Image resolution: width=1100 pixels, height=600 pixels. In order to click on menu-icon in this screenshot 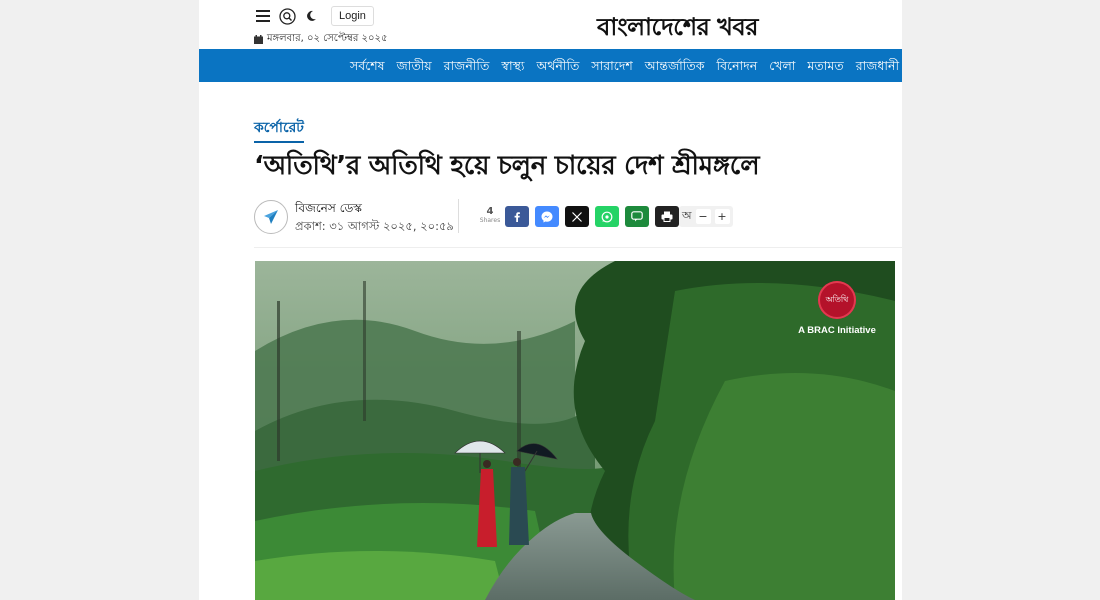, I will do `click(263, 16)`.